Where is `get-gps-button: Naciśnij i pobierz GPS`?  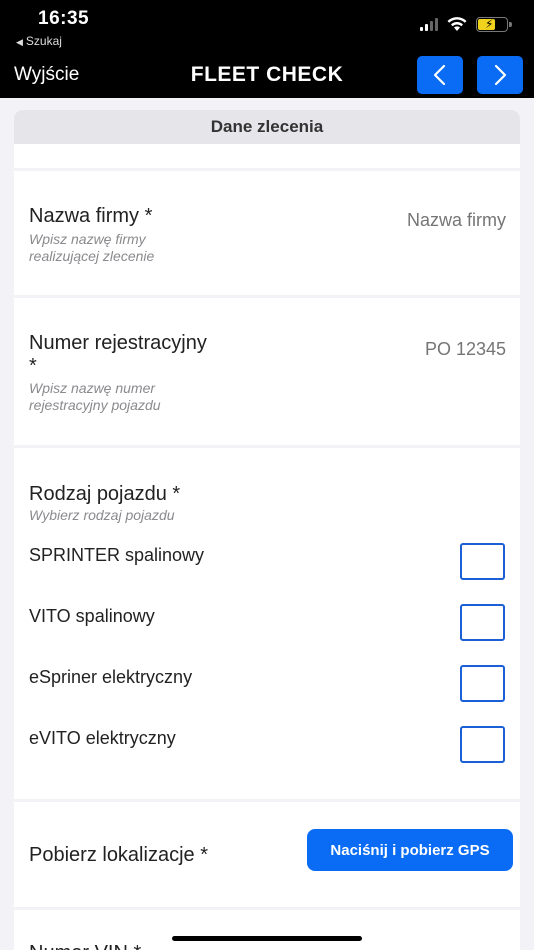 get-gps-button: Naciśnij i pobierz GPS is located at coordinates (410, 850).